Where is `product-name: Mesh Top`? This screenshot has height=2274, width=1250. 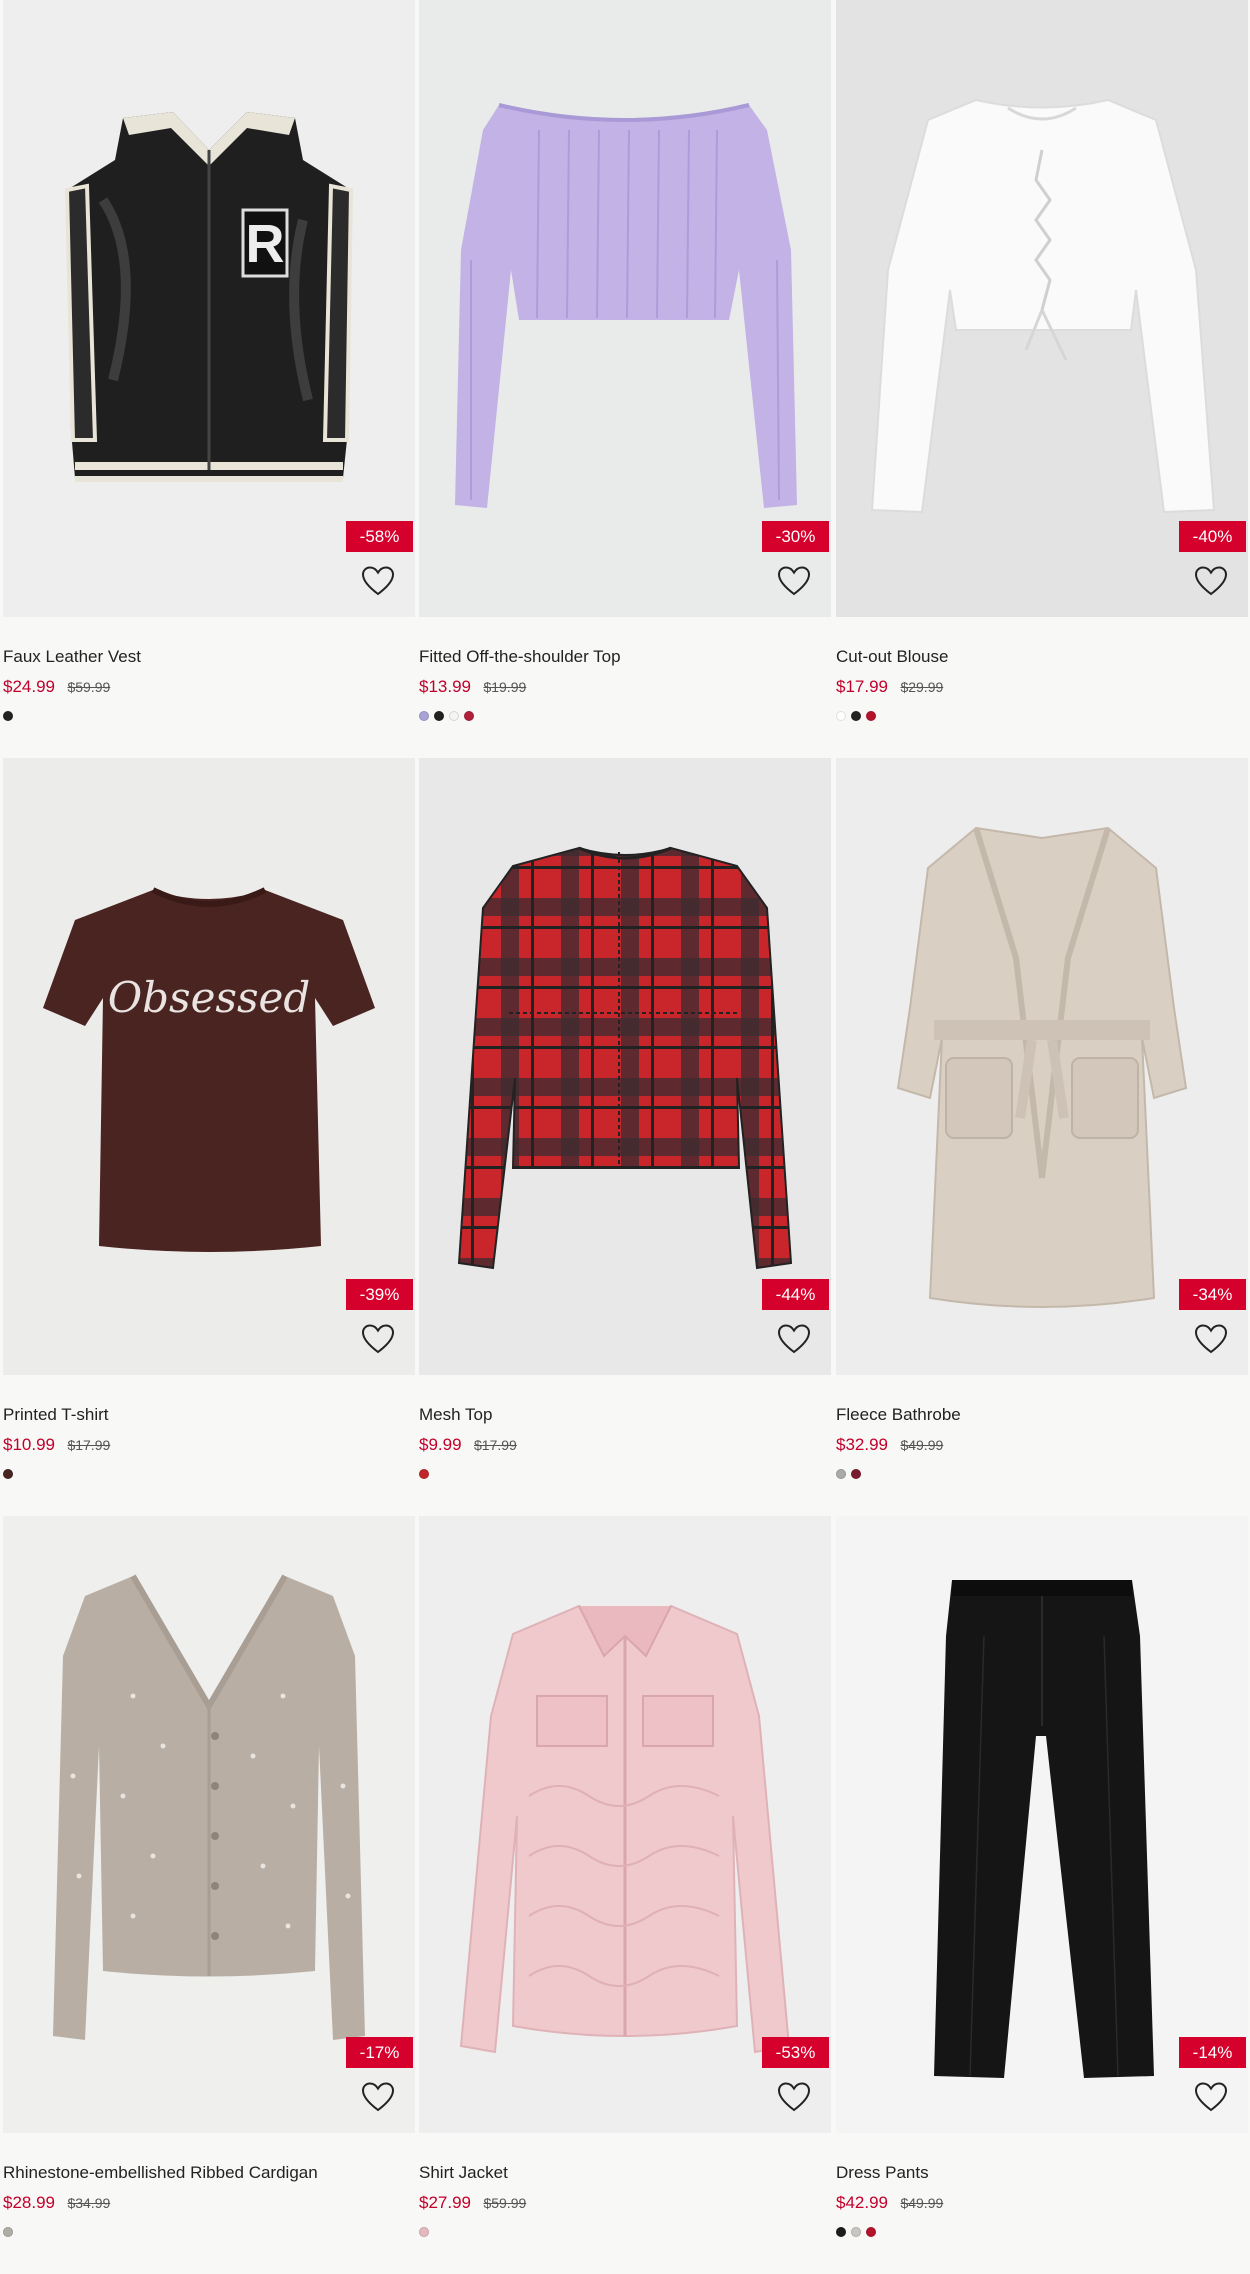 product-name: Mesh Top is located at coordinates (625, 1415).